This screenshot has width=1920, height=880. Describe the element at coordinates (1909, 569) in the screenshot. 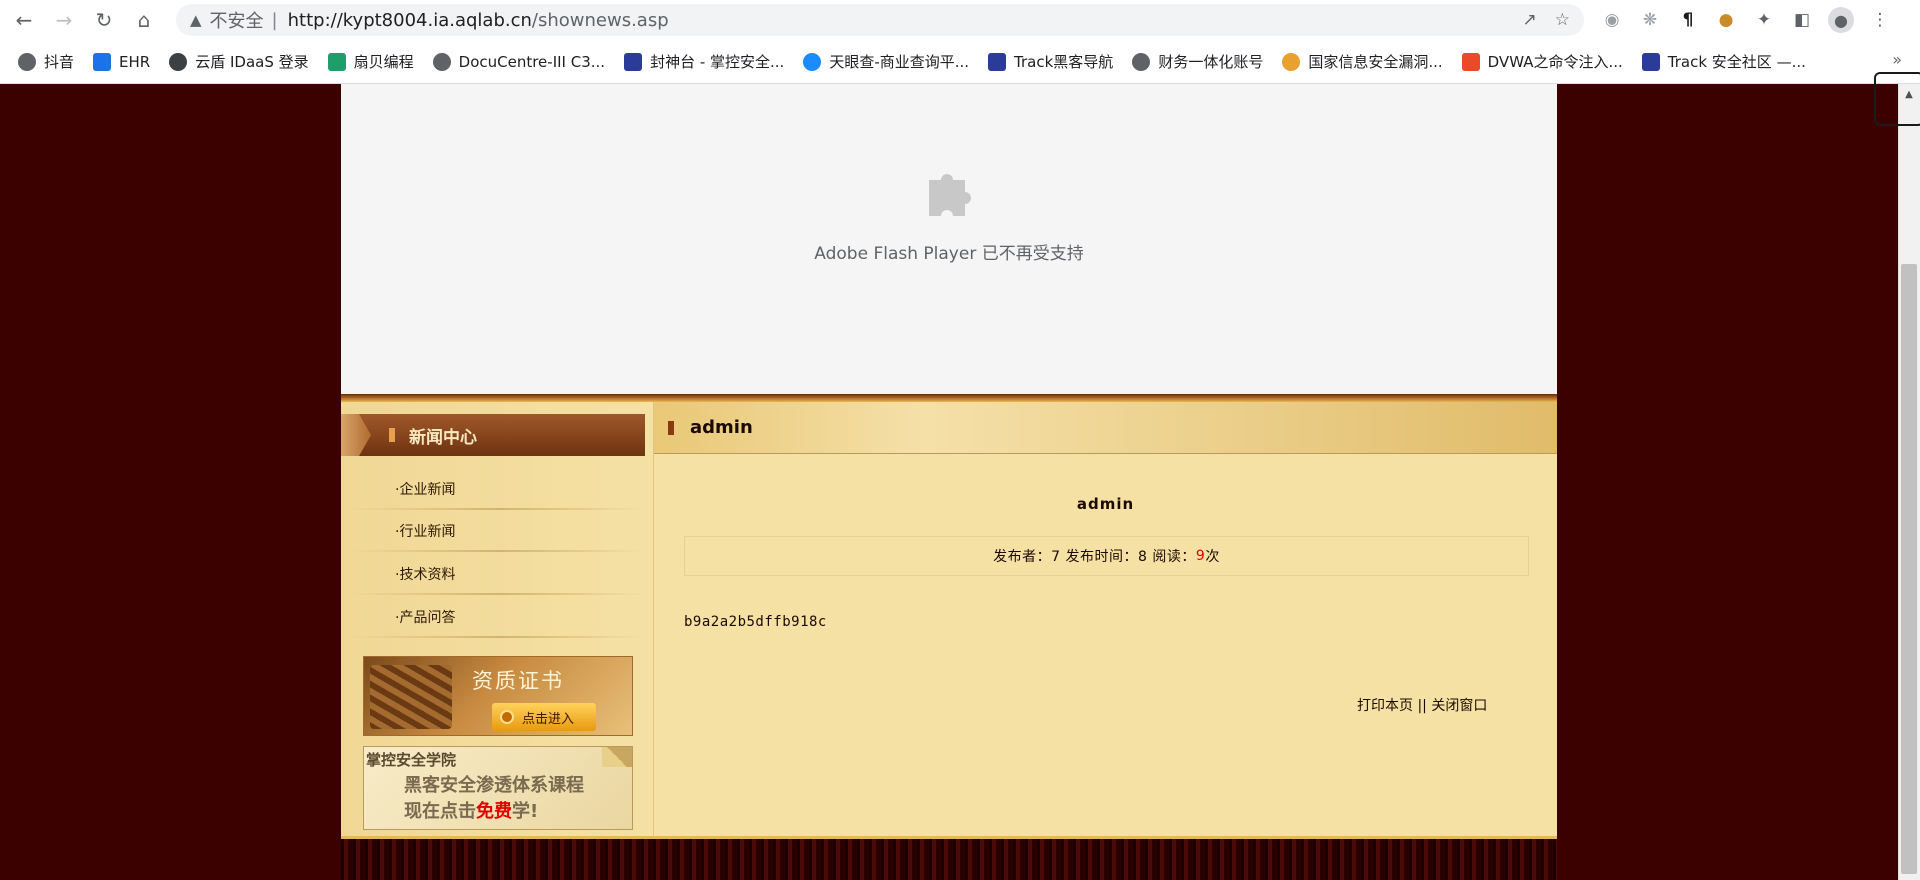

I see `scrollbar-thumb` at that location.